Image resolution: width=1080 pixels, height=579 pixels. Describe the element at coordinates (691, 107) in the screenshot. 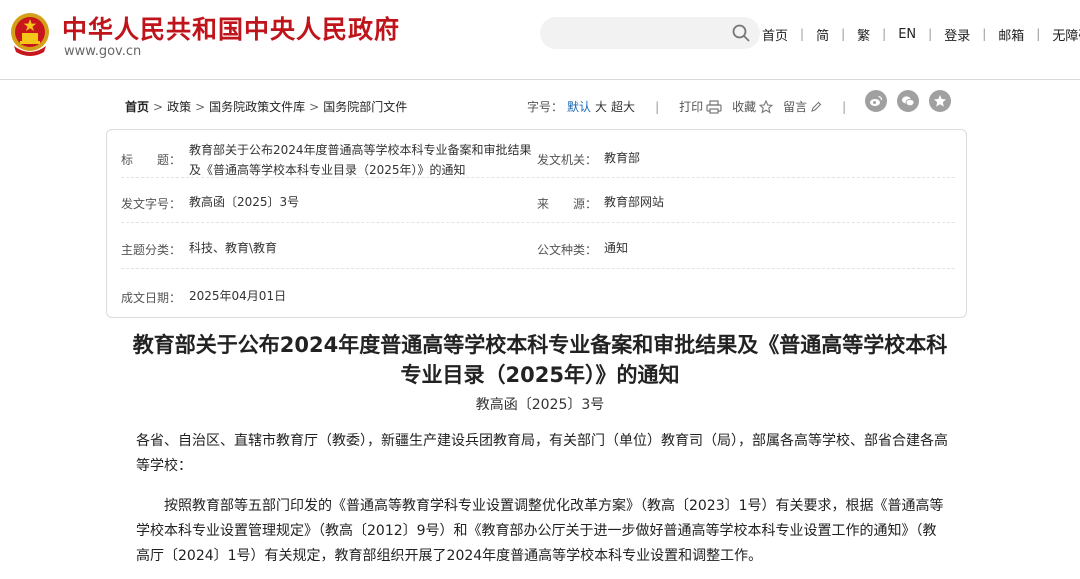

I see `print-label: 打印` at that location.